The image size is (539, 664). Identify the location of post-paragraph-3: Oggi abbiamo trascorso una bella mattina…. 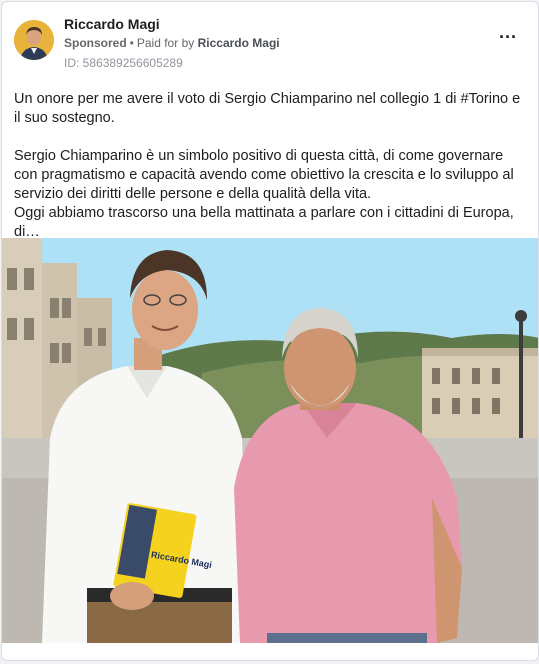
(270, 223).